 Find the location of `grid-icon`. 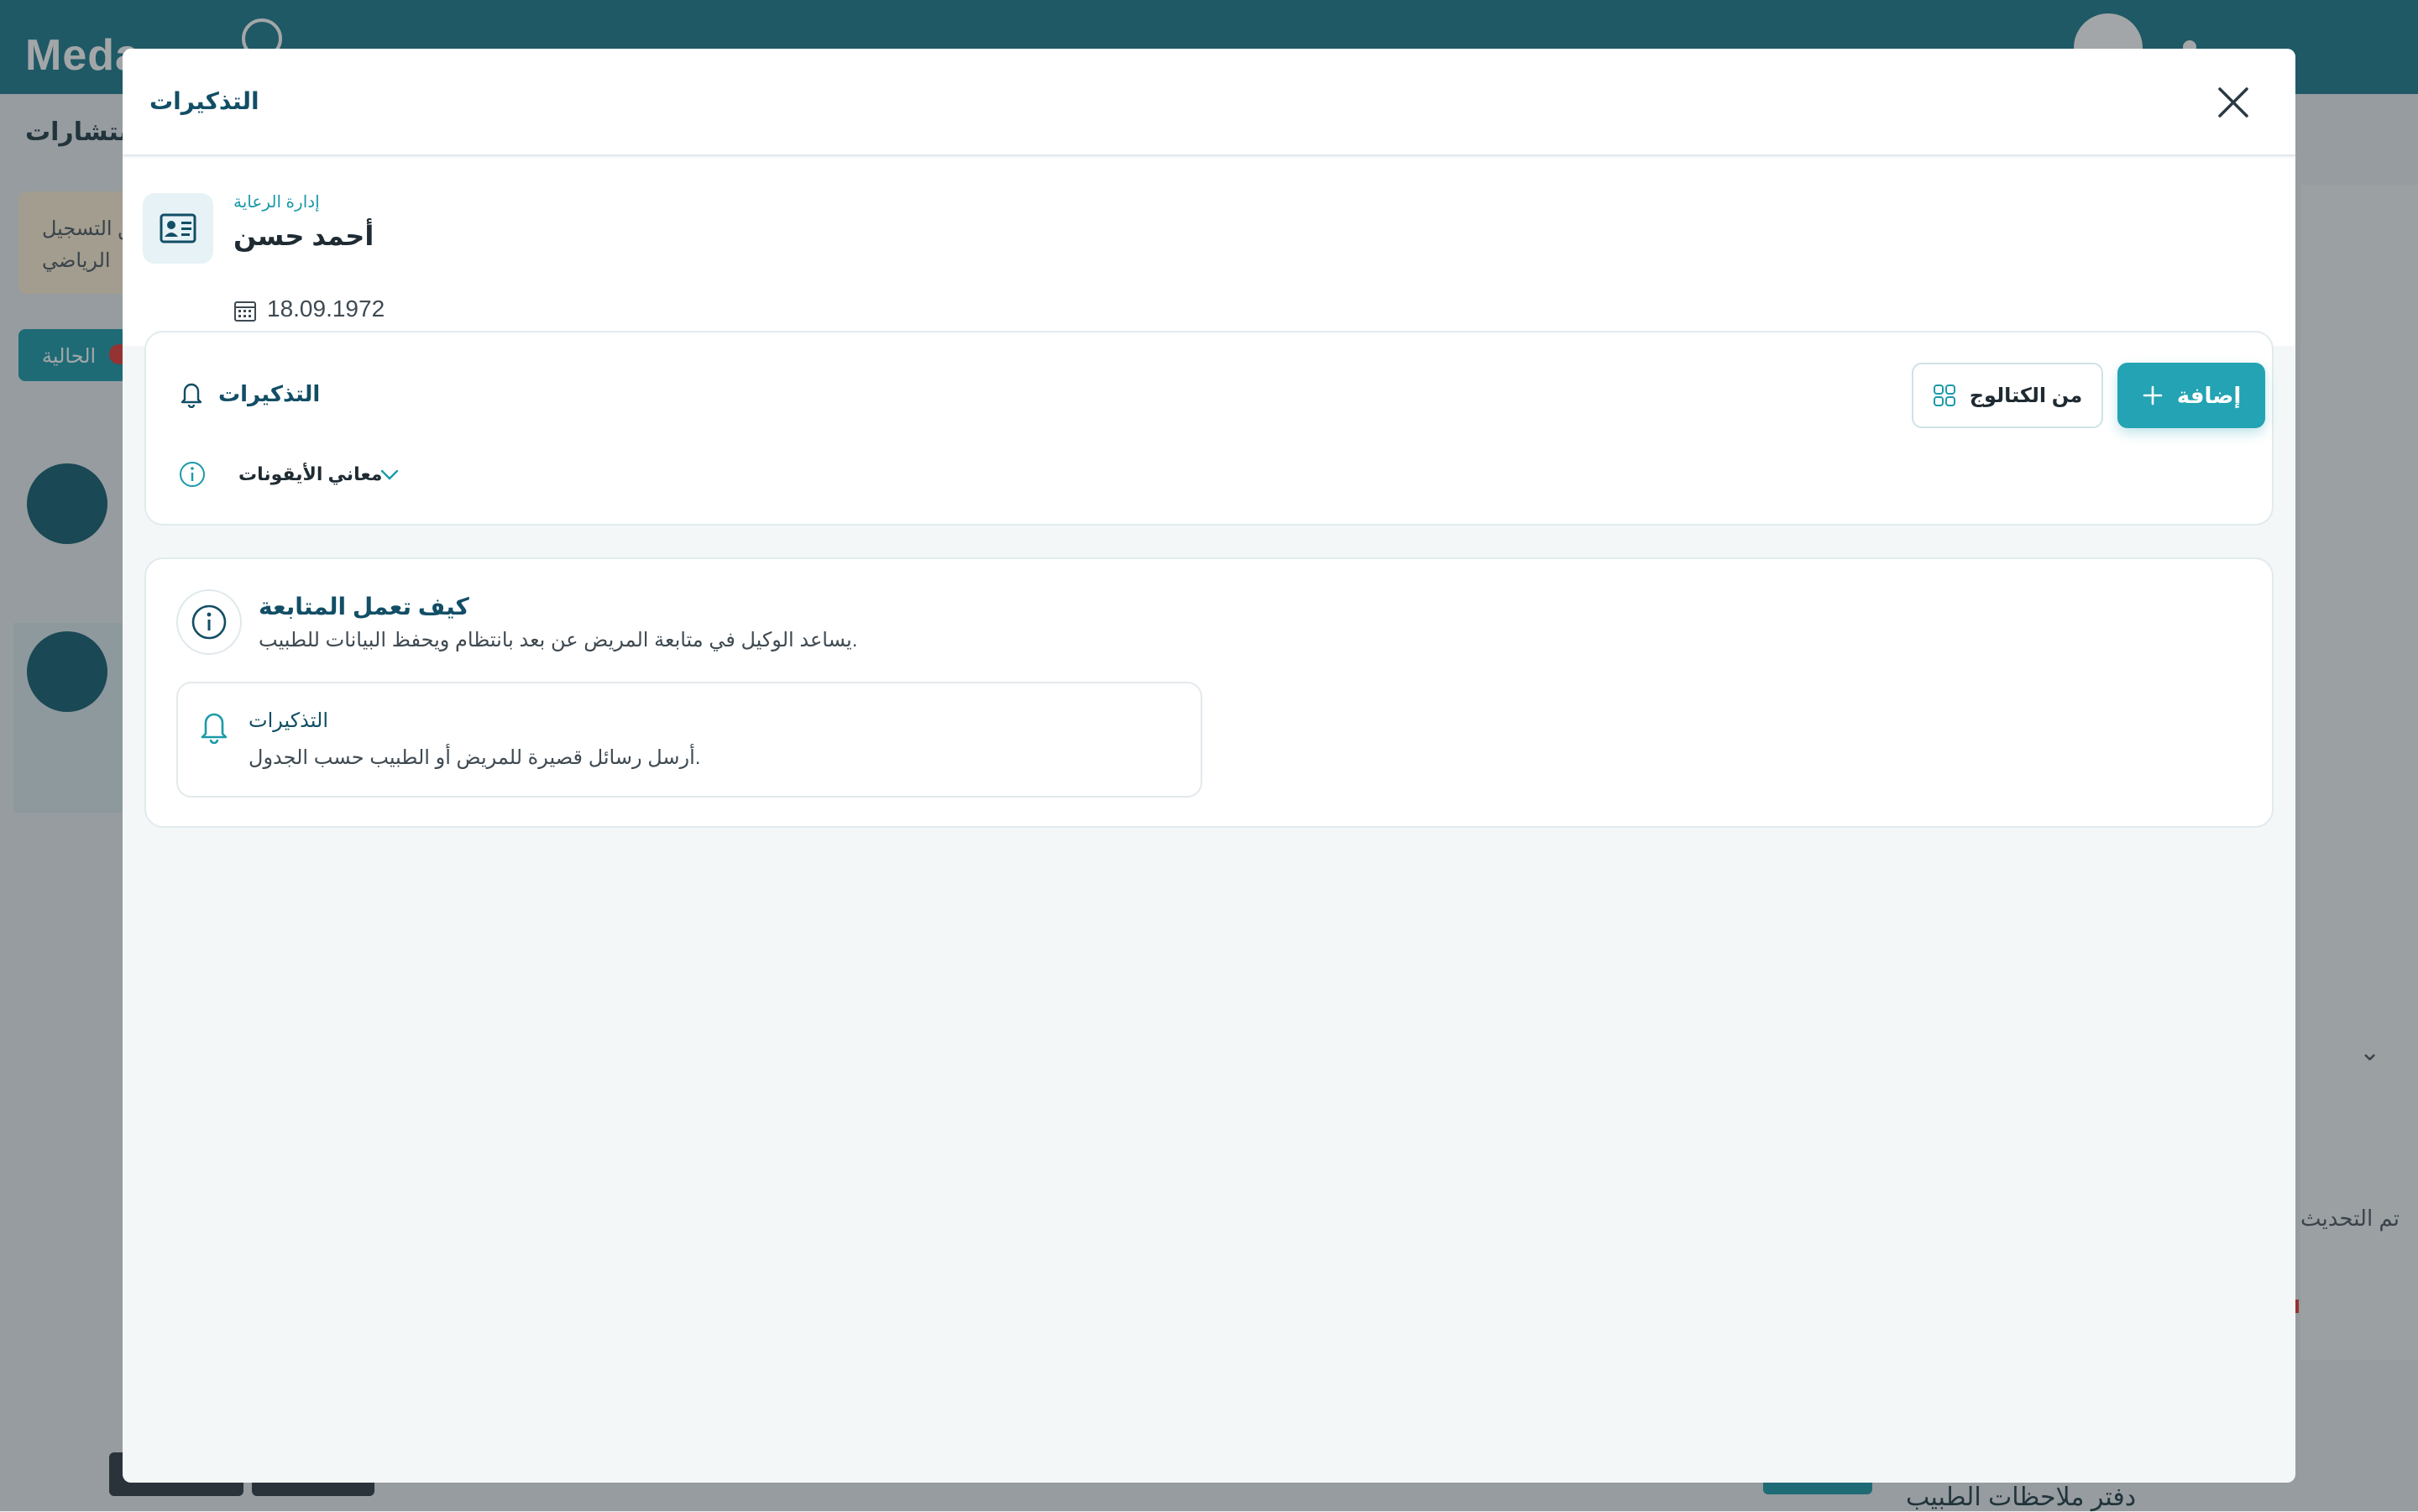

grid-icon is located at coordinates (1944, 395).